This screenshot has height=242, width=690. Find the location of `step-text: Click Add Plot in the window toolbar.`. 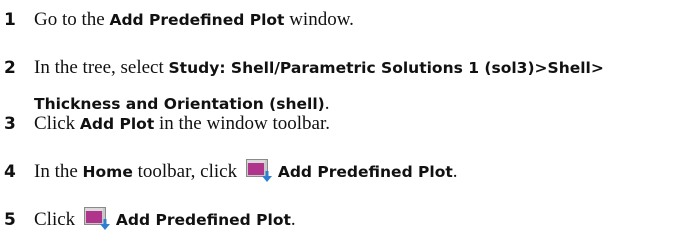

step-text: Click Add Plot in the window toolbar. is located at coordinates (182, 123).